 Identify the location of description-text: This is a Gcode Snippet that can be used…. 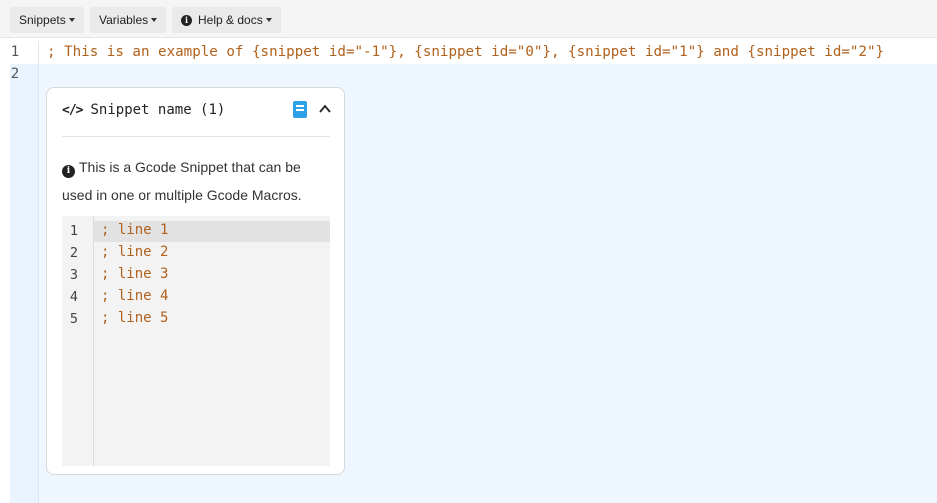
(182, 181).